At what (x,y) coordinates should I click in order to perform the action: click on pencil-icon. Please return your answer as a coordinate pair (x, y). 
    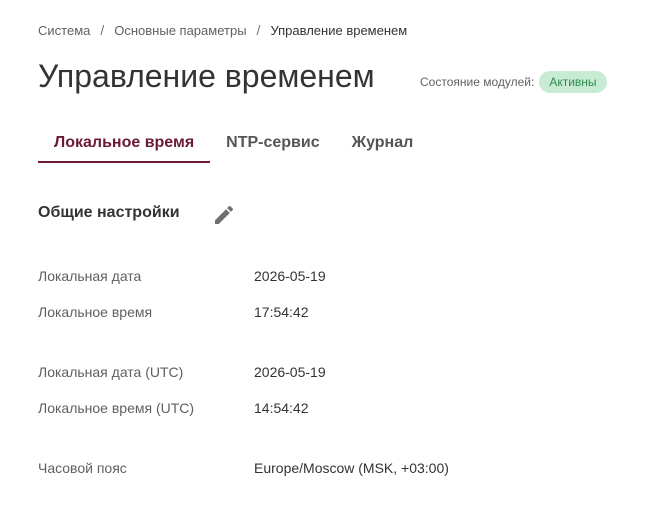
    Looking at the image, I should click on (224, 214).